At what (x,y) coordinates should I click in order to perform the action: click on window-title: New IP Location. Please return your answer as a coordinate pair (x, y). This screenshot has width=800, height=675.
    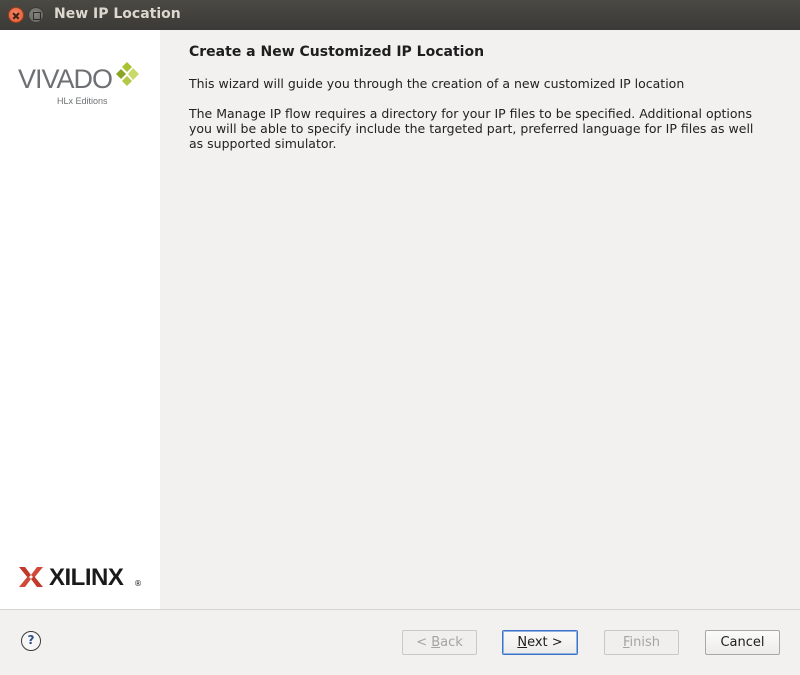
    Looking at the image, I should click on (117, 14).